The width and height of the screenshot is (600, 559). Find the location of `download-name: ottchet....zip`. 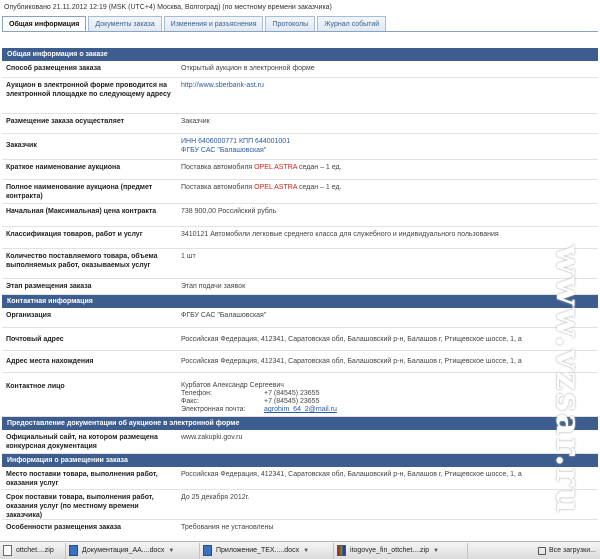

download-name: ottchet....zip is located at coordinates (35, 550).